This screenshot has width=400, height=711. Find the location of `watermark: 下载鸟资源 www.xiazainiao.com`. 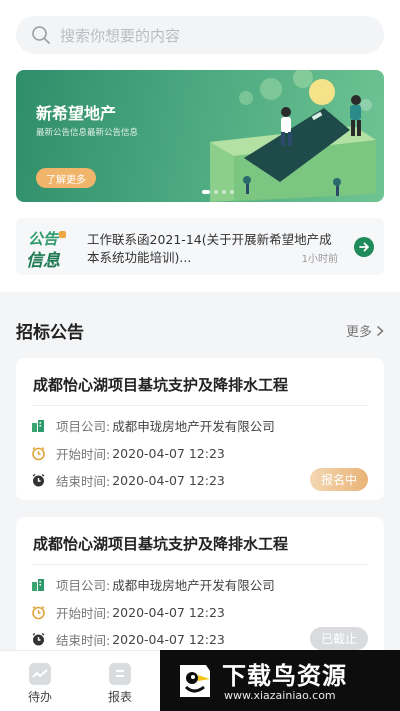

watermark: 下载鸟资源 www.xiazainiao.com is located at coordinates (280, 680).